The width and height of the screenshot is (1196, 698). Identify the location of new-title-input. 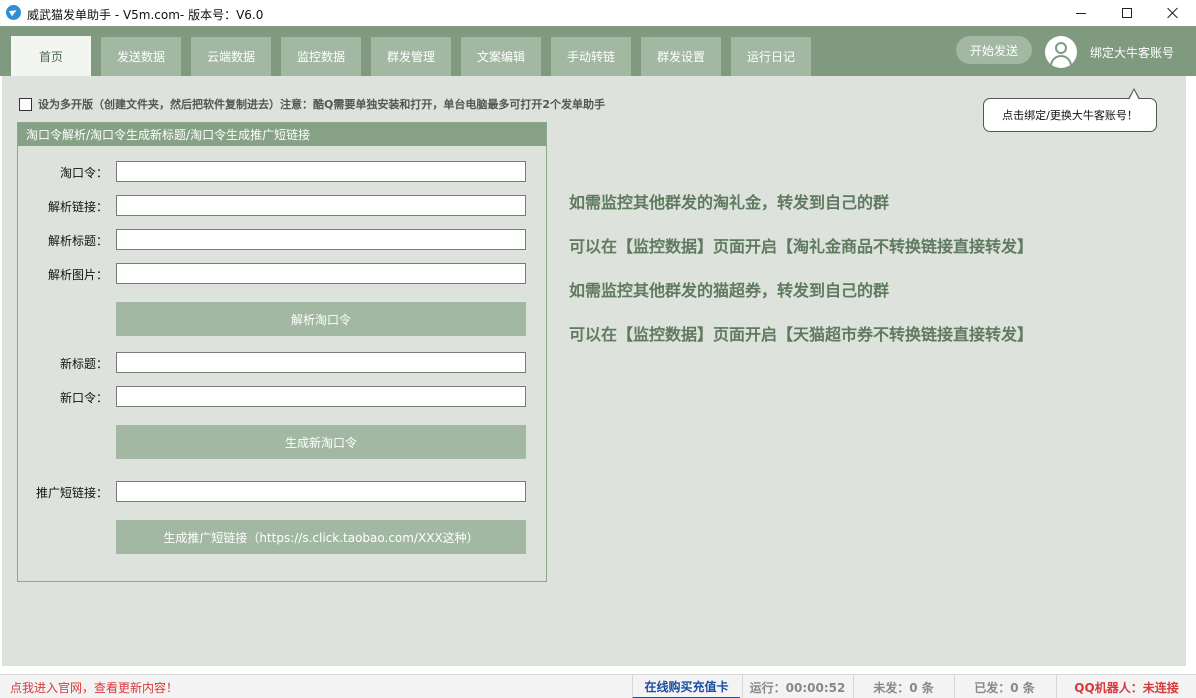
(321, 362).